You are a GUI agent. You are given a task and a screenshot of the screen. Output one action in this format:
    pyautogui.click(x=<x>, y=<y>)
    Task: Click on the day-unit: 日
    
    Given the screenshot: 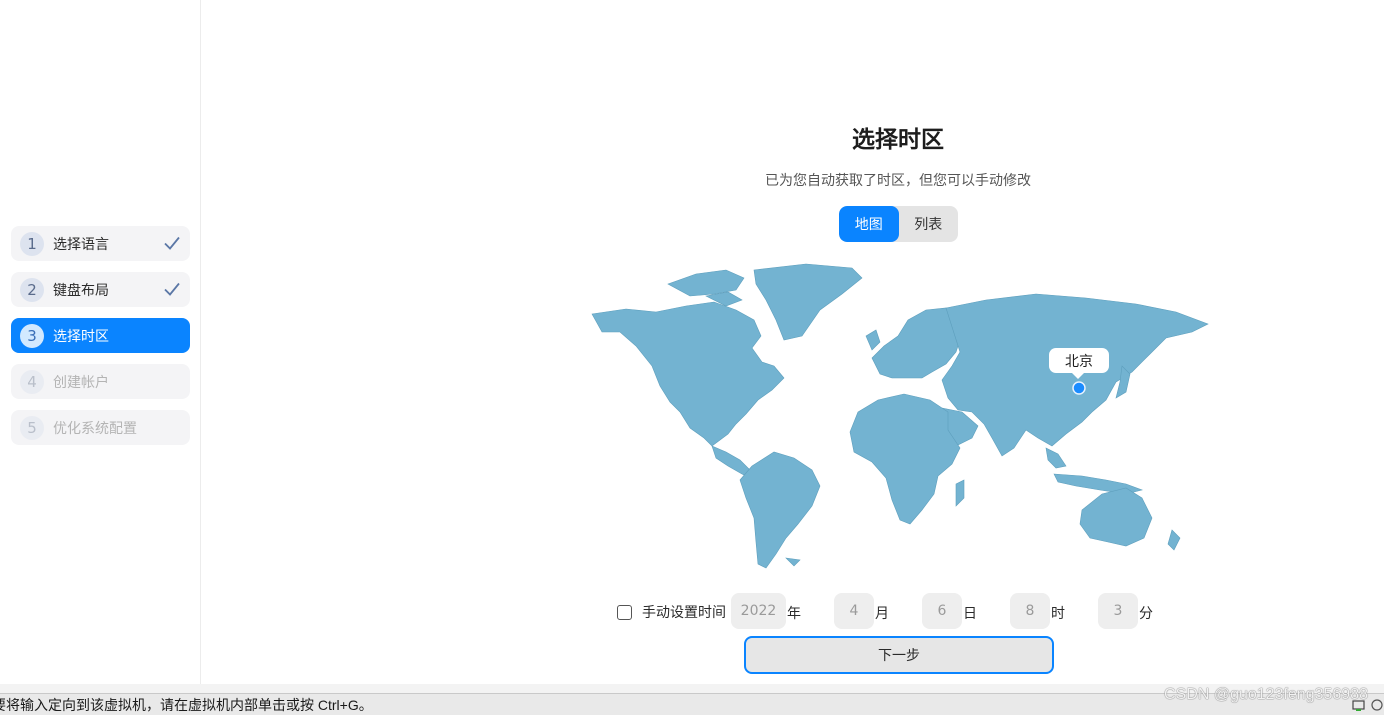 What is the action you would take?
    pyautogui.click(x=970, y=614)
    